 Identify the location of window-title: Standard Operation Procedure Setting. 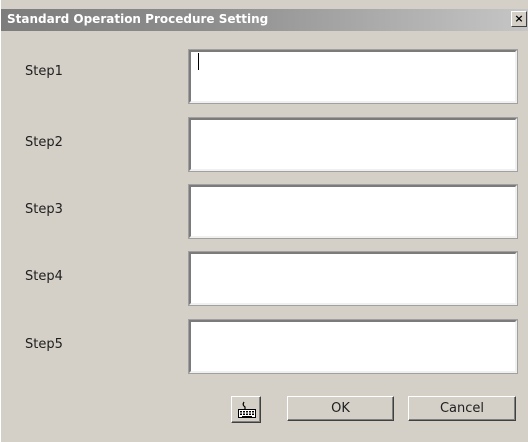
(138, 19).